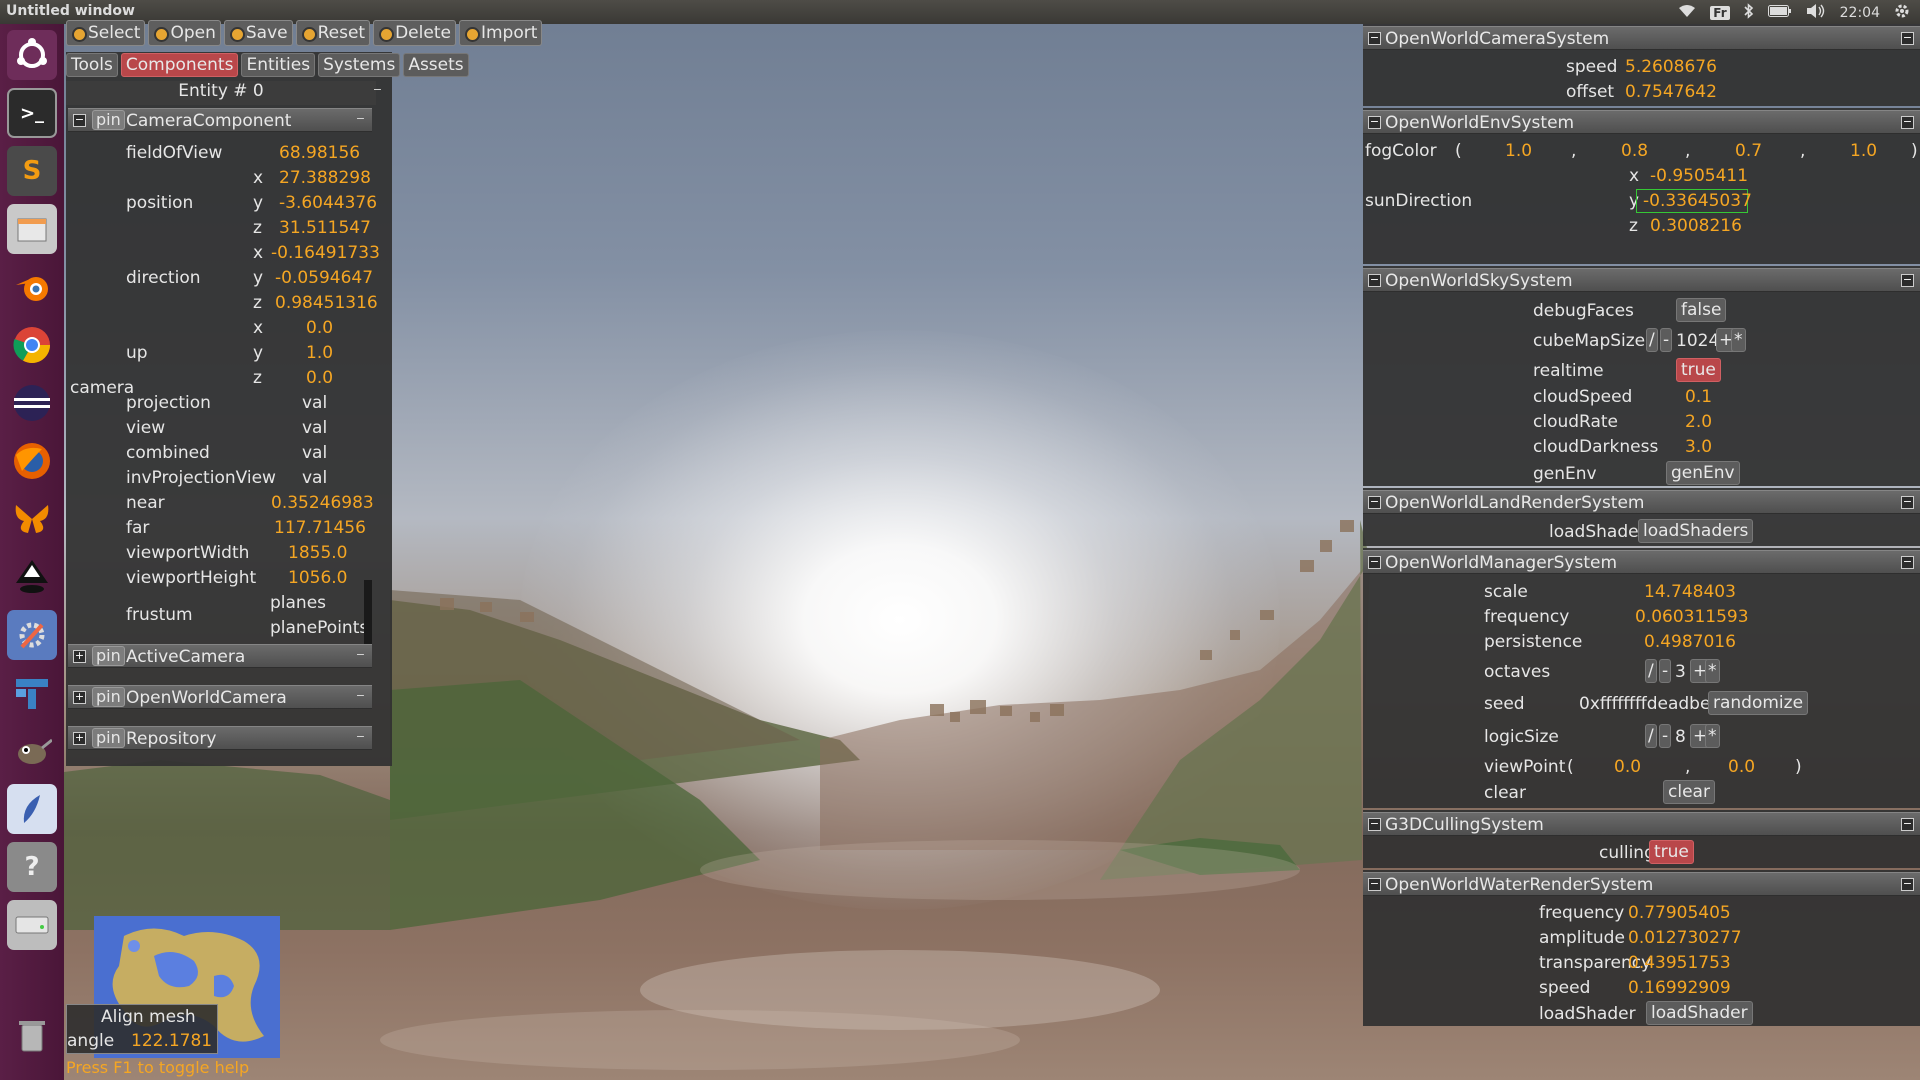 The width and height of the screenshot is (1920, 1080). Describe the element at coordinates (32, 693) in the screenshot. I see `tiled-editor-icon` at that location.